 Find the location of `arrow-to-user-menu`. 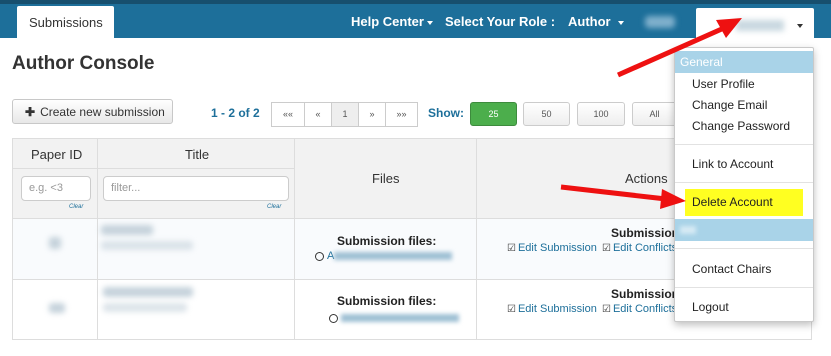

arrow-to-user-menu is located at coordinates (679, 48).